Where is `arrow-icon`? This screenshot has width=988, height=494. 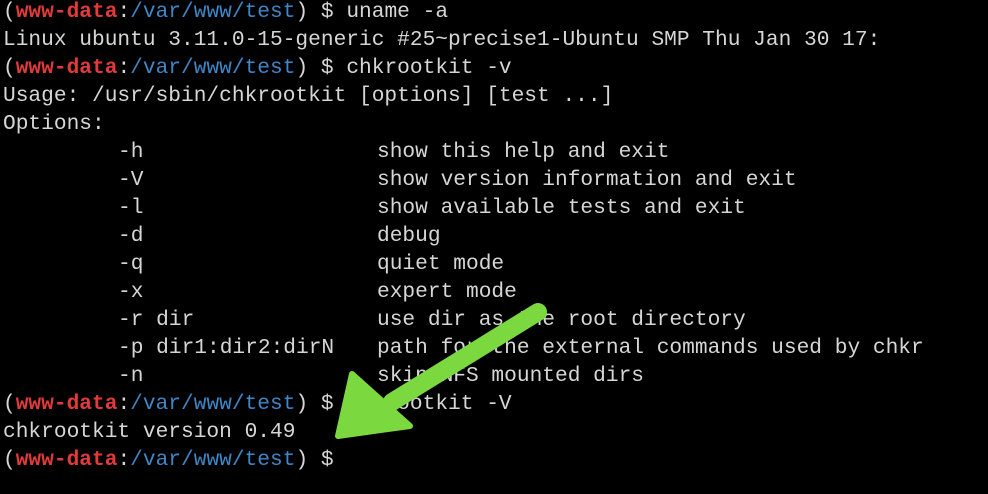
arrow-icon is located at coordinates (441, 371).